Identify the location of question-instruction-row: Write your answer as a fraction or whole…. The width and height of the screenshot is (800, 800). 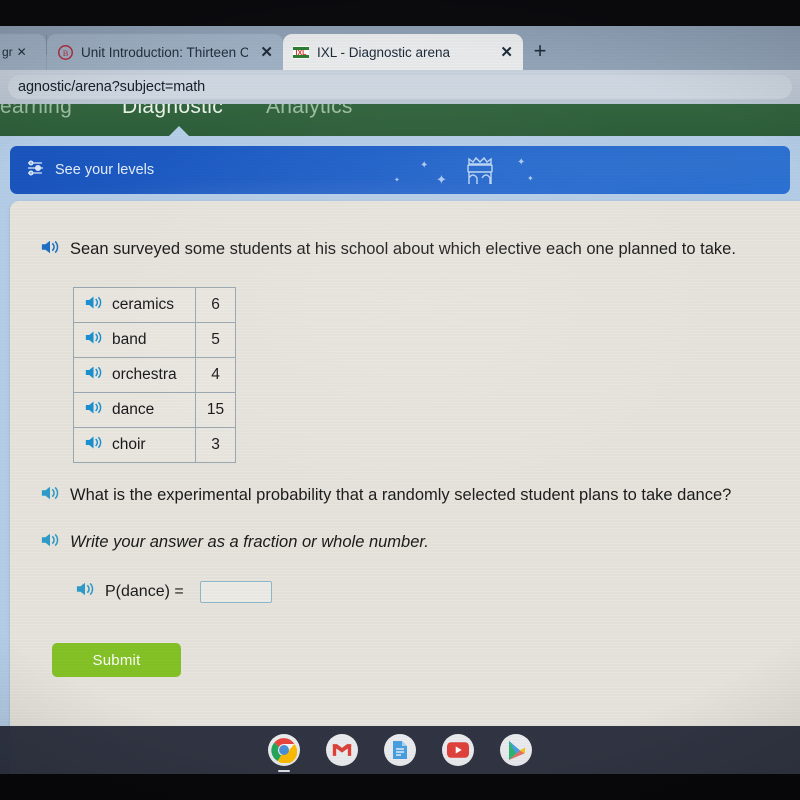
(390, 543).